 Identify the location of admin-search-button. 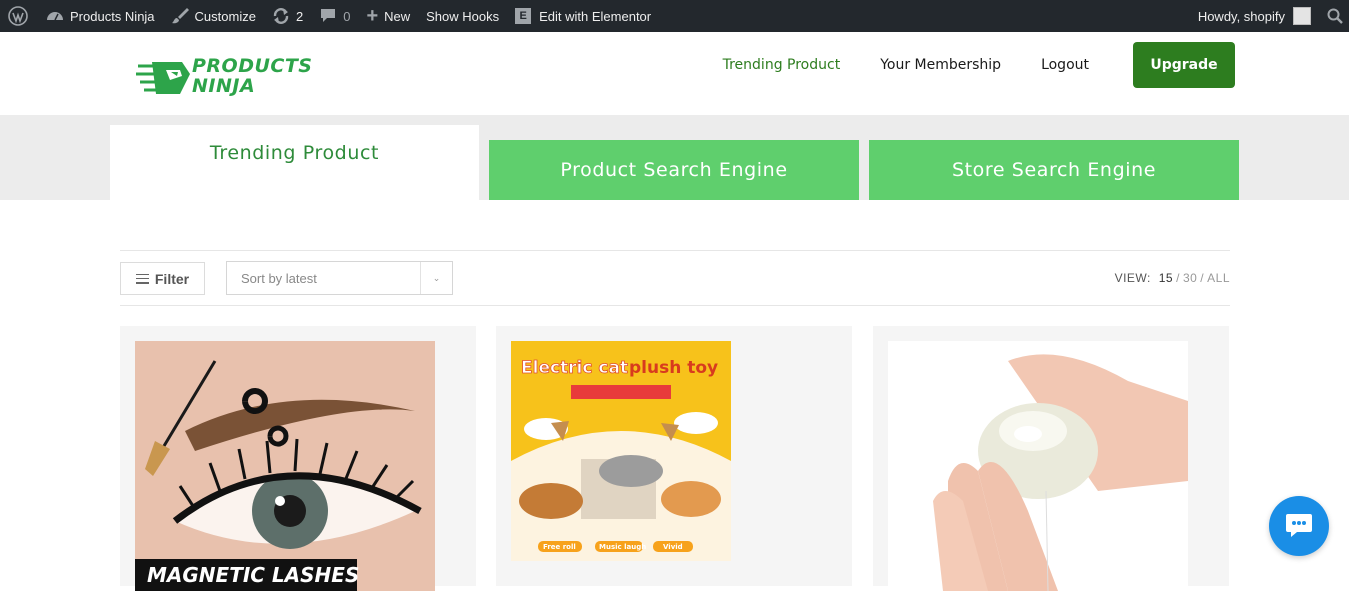
(1335, 16).